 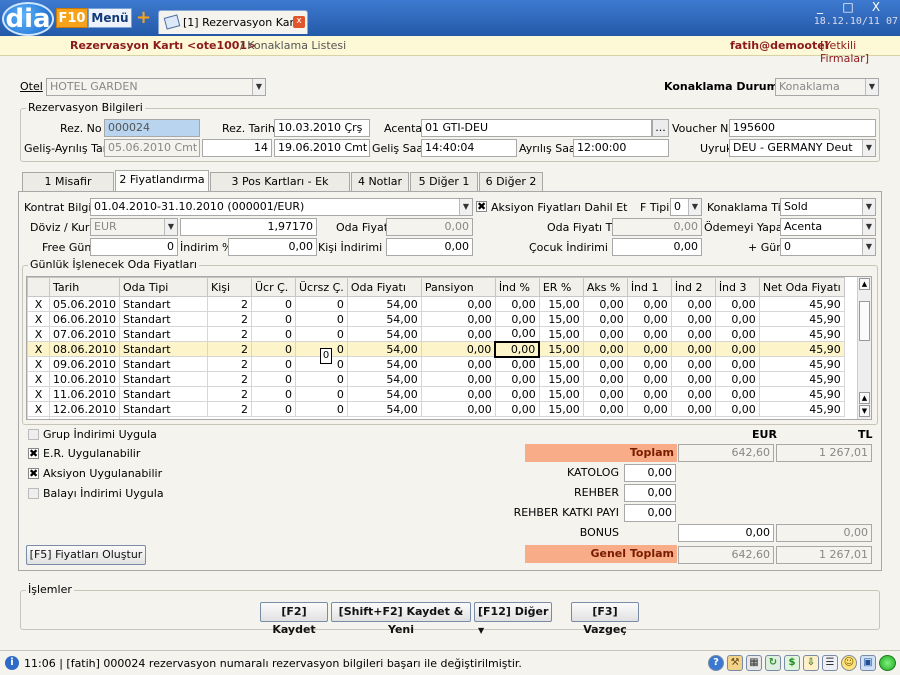 What do you see at coordinates (293, 45) in the screenshot?
I see `breadcrumb-parent-link: / Konaklama Listesi` at bounding box center [293, 45].